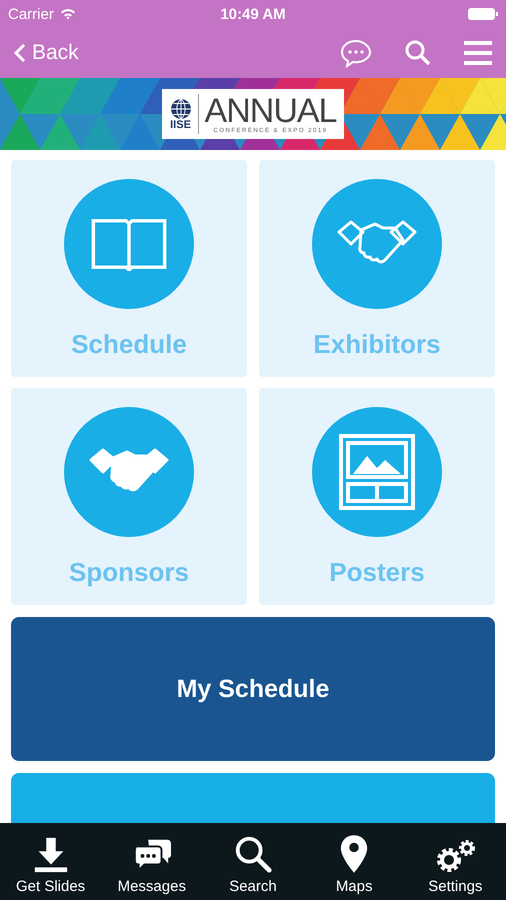 Image resolution: width=506 pixels, height=900 pixels. What do you see at coordinates (253, 14) in the screenshot?
I see `clock-text: 10:49 AM` at bounding box center [253, 14].